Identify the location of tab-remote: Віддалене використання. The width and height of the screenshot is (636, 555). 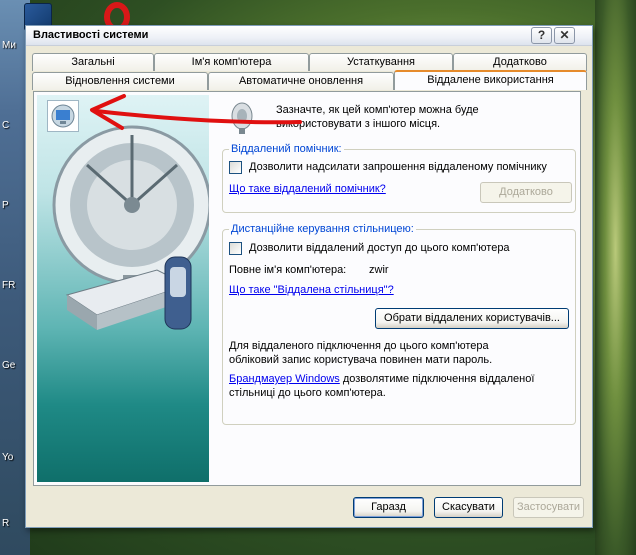
(490, 80).